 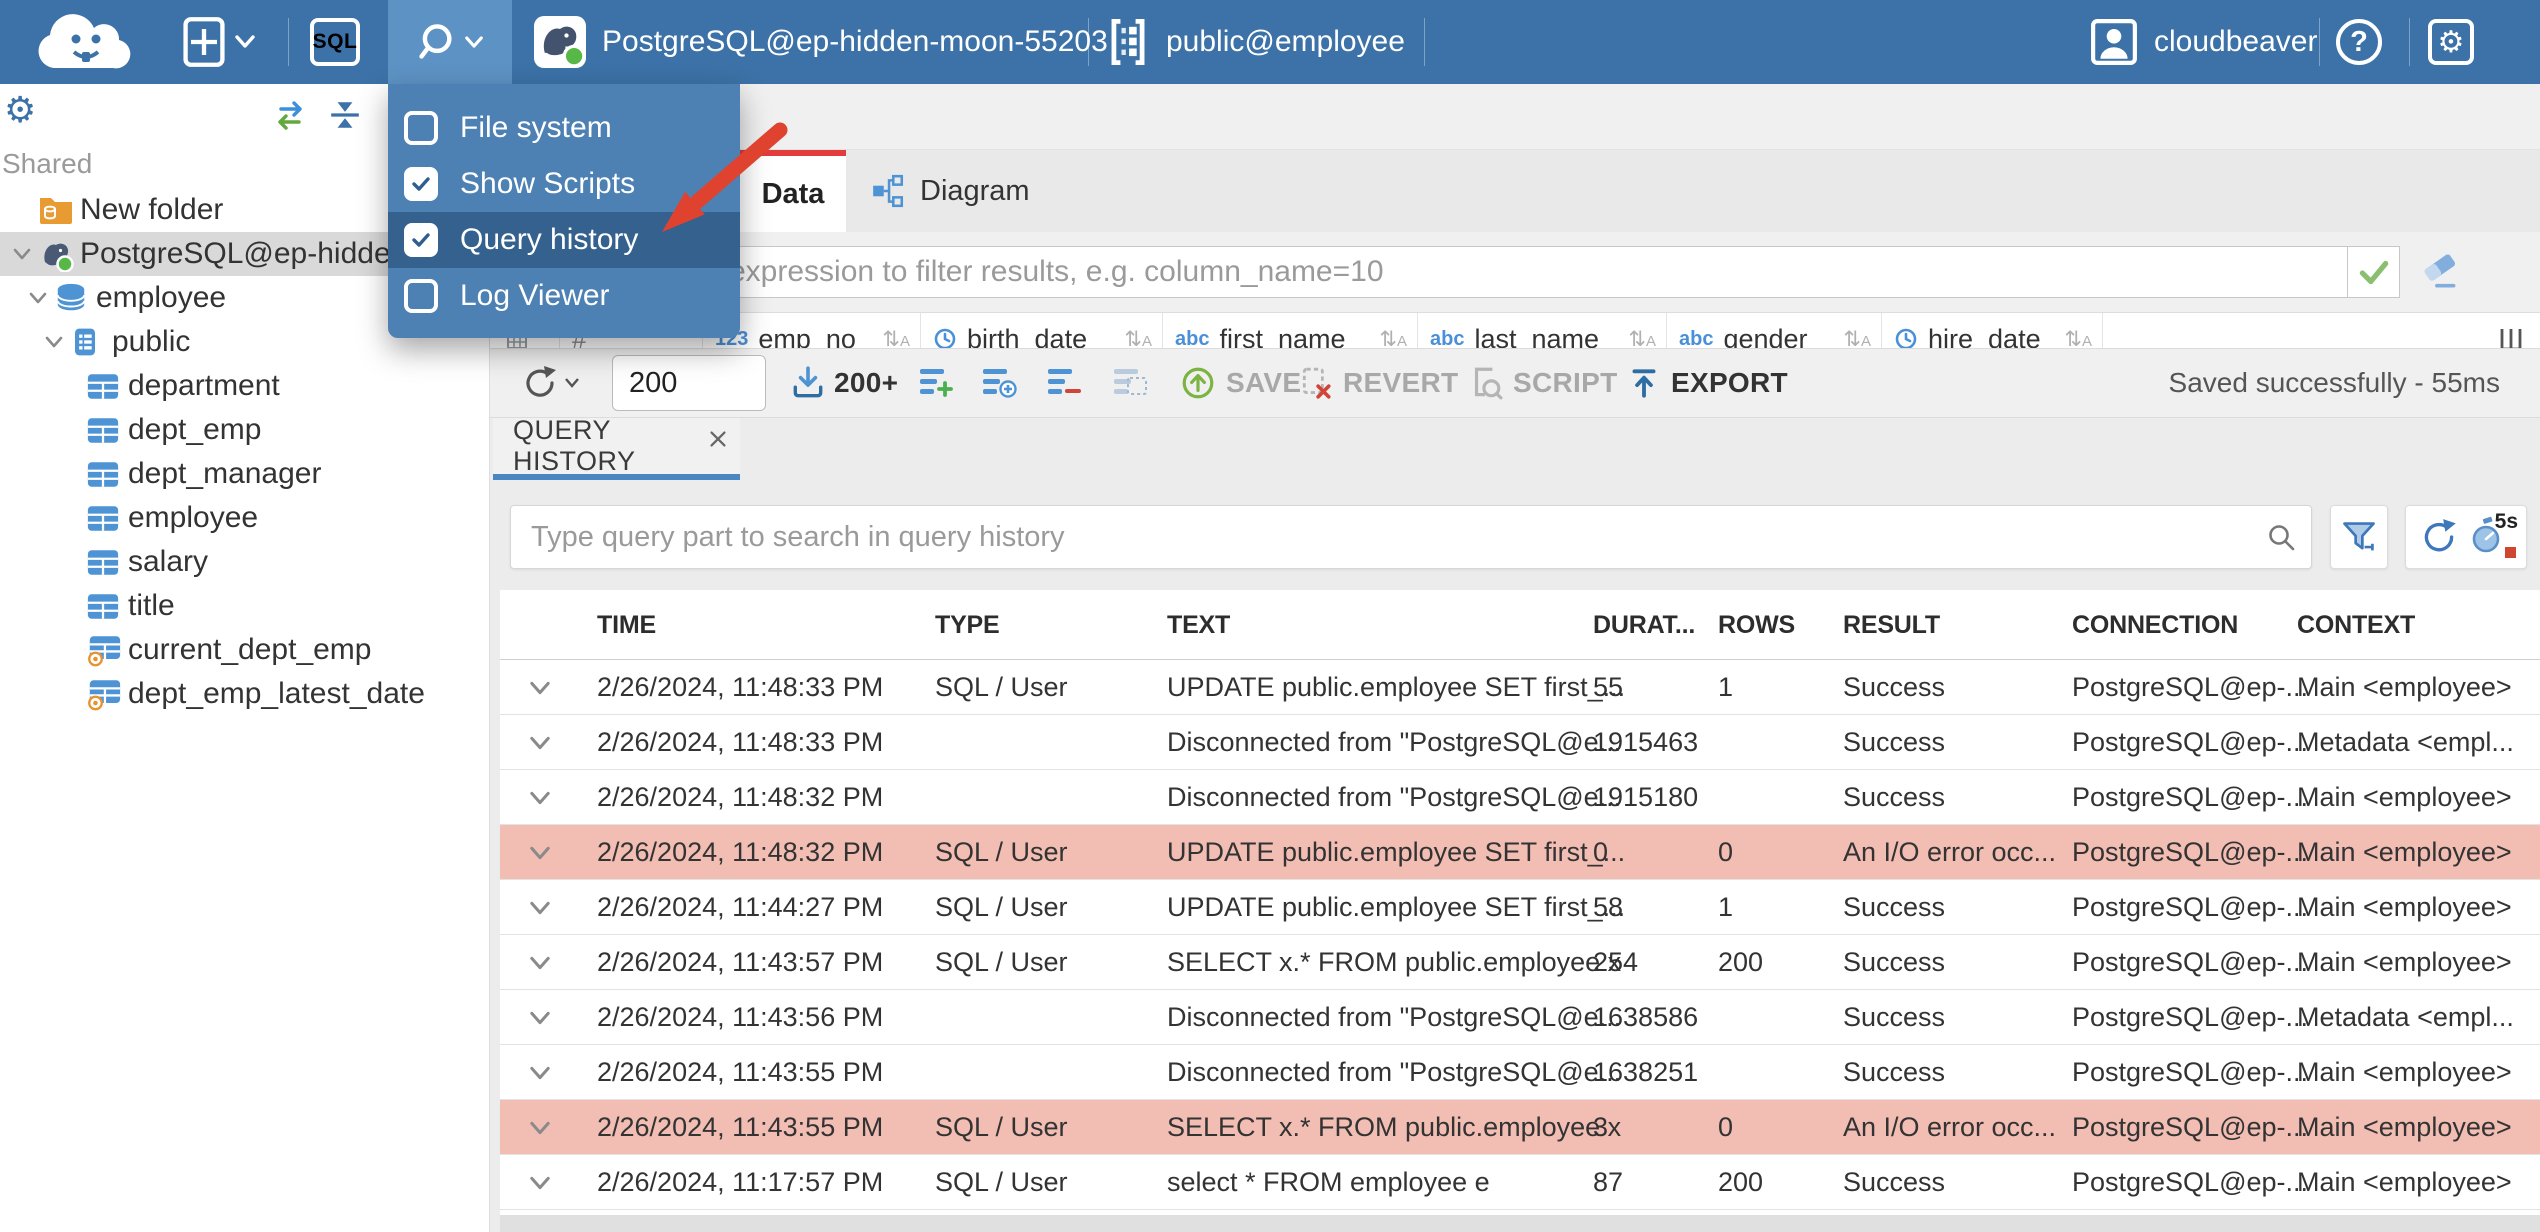 What do you see at coordinates (1537, 336) in the screenshot?
I see `grid-column-label: last_name` at bounding box center [1537, 336].